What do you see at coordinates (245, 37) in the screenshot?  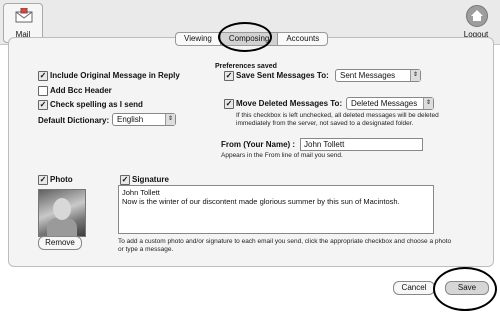 I see `highlight-circle-composing` at bounding box center [245, 37].